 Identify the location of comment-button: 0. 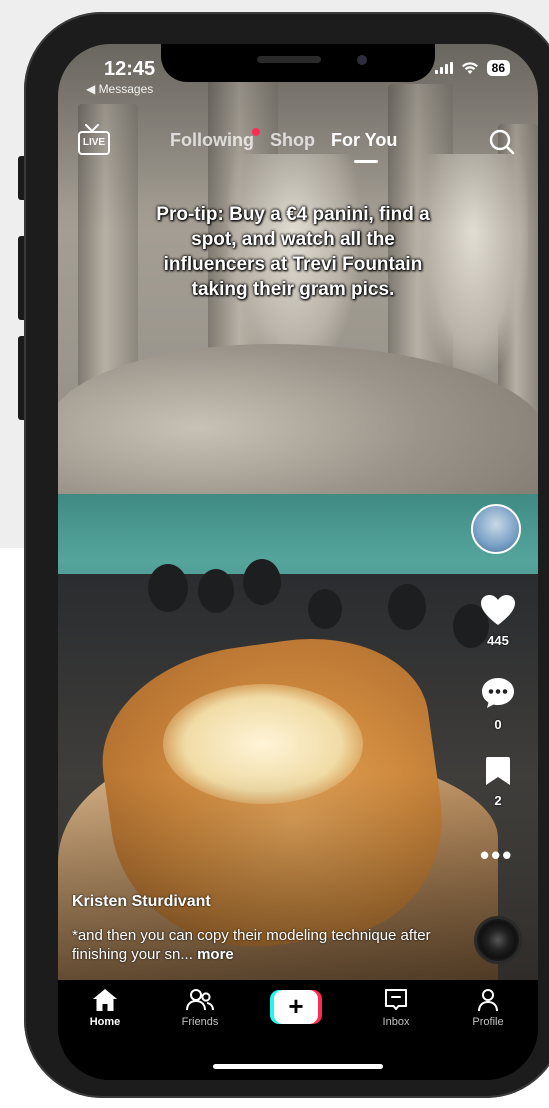
(498, 704).